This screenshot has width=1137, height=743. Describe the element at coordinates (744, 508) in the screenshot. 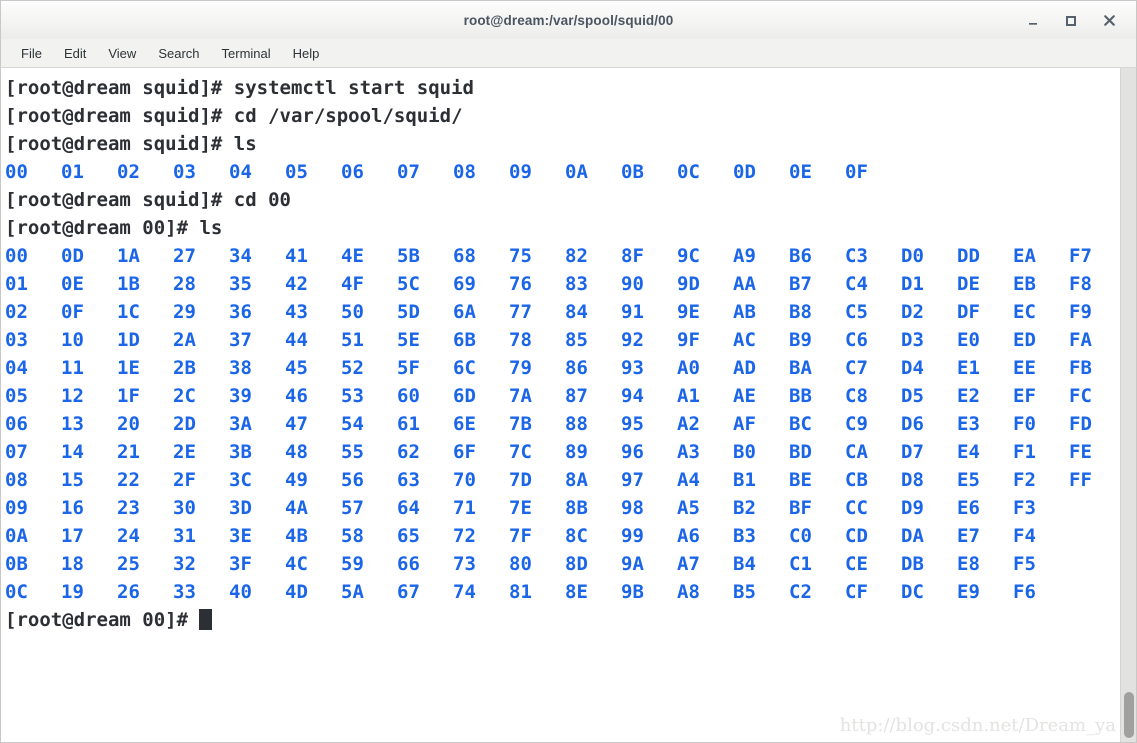

I see `directory-entry: B2` at that location.